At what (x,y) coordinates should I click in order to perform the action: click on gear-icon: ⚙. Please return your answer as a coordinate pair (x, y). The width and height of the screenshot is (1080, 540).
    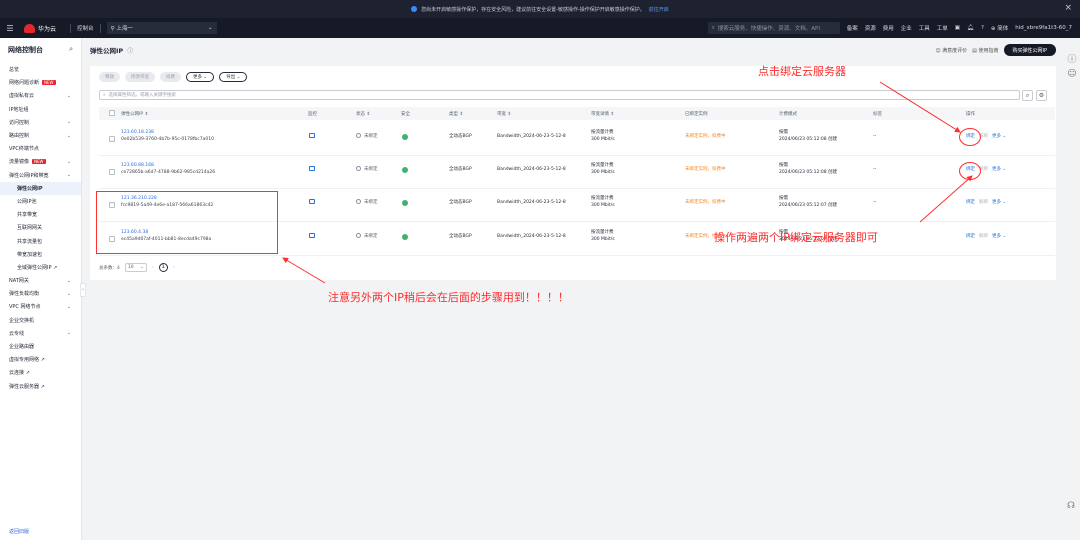
    Looking at the image, I should click on (1041, 95).